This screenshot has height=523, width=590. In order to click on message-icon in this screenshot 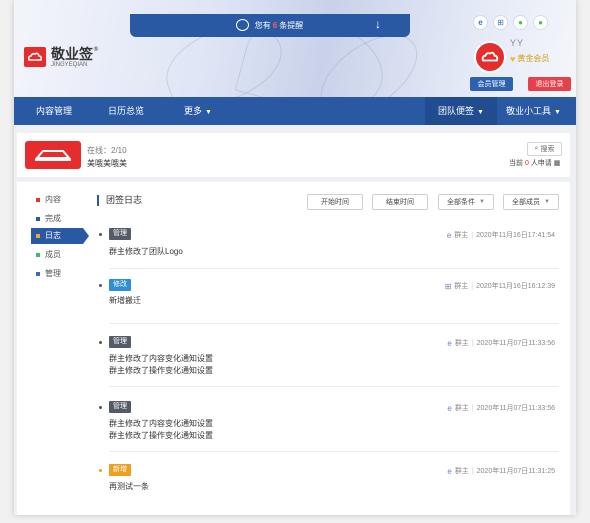, I will do `click(242, 25)`.